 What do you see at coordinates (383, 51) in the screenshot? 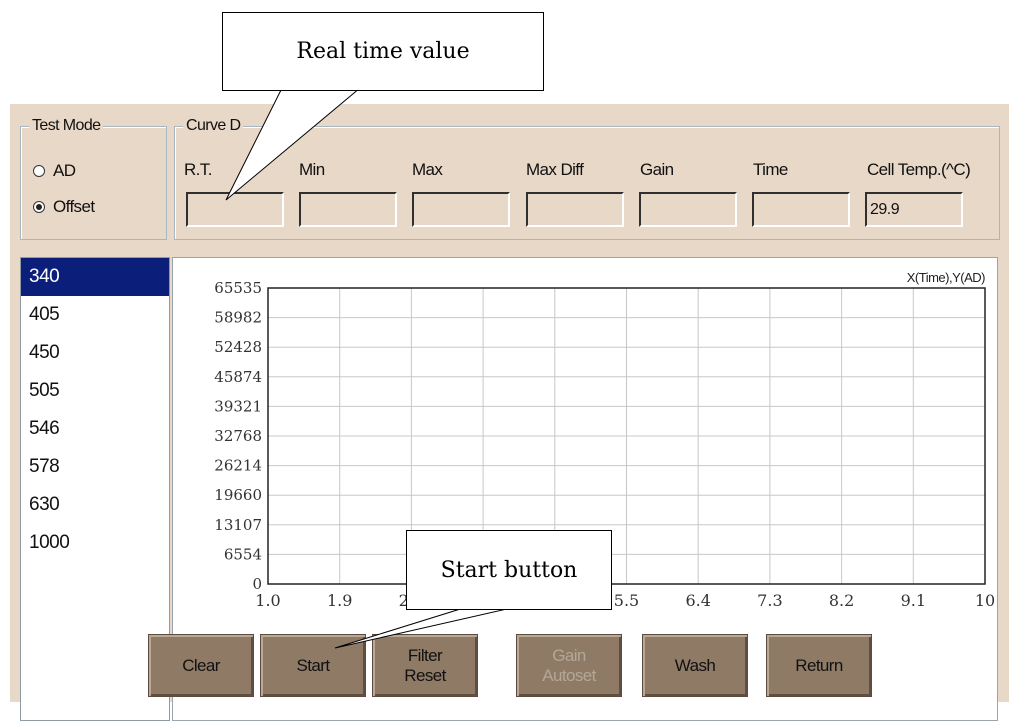
I see `realtime-callout: Real time value` at bounding box center [383, 51].